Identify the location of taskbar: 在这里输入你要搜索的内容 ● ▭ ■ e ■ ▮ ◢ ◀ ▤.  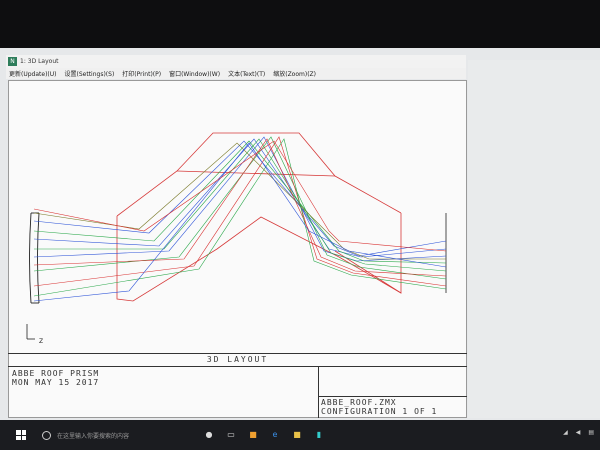
(300, 435).